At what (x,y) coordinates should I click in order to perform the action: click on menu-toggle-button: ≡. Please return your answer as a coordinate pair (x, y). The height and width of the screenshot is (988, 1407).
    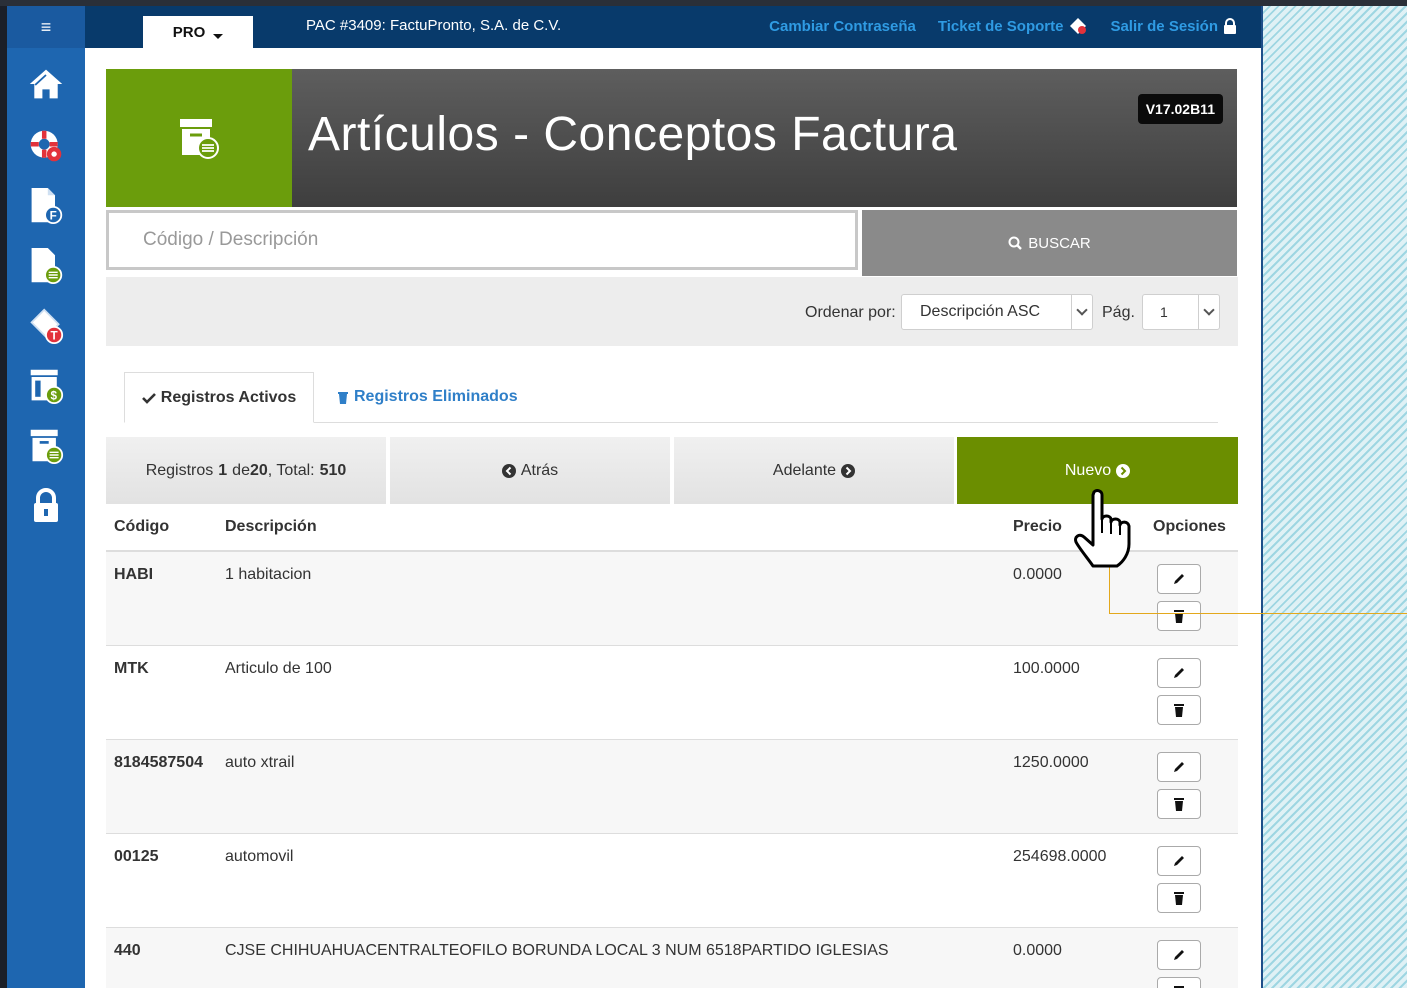
    Looking at the image, I should click on (46, 27).